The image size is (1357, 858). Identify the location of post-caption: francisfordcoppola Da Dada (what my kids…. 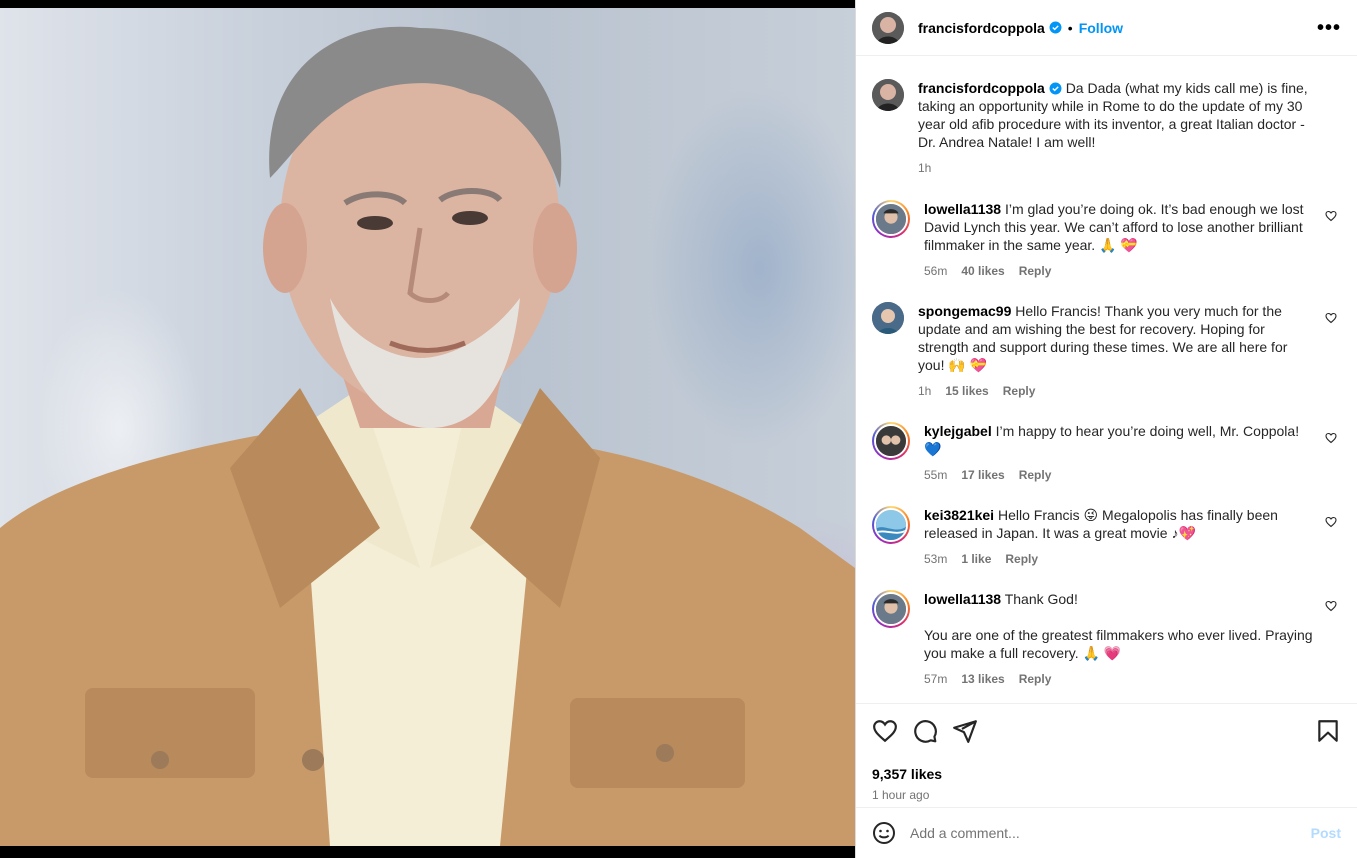
(1106, 128).